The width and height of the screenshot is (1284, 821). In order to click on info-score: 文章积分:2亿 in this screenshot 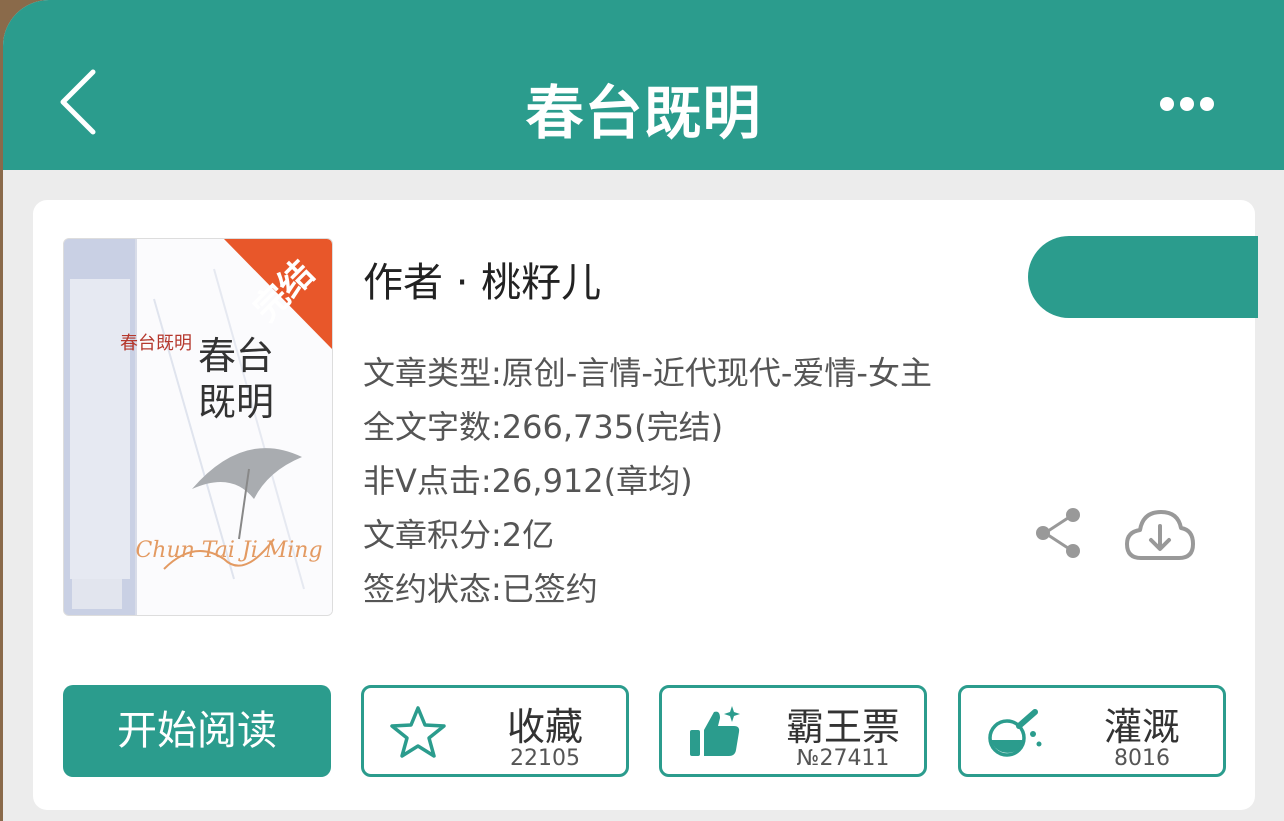, I will do `click(459, 535)`.